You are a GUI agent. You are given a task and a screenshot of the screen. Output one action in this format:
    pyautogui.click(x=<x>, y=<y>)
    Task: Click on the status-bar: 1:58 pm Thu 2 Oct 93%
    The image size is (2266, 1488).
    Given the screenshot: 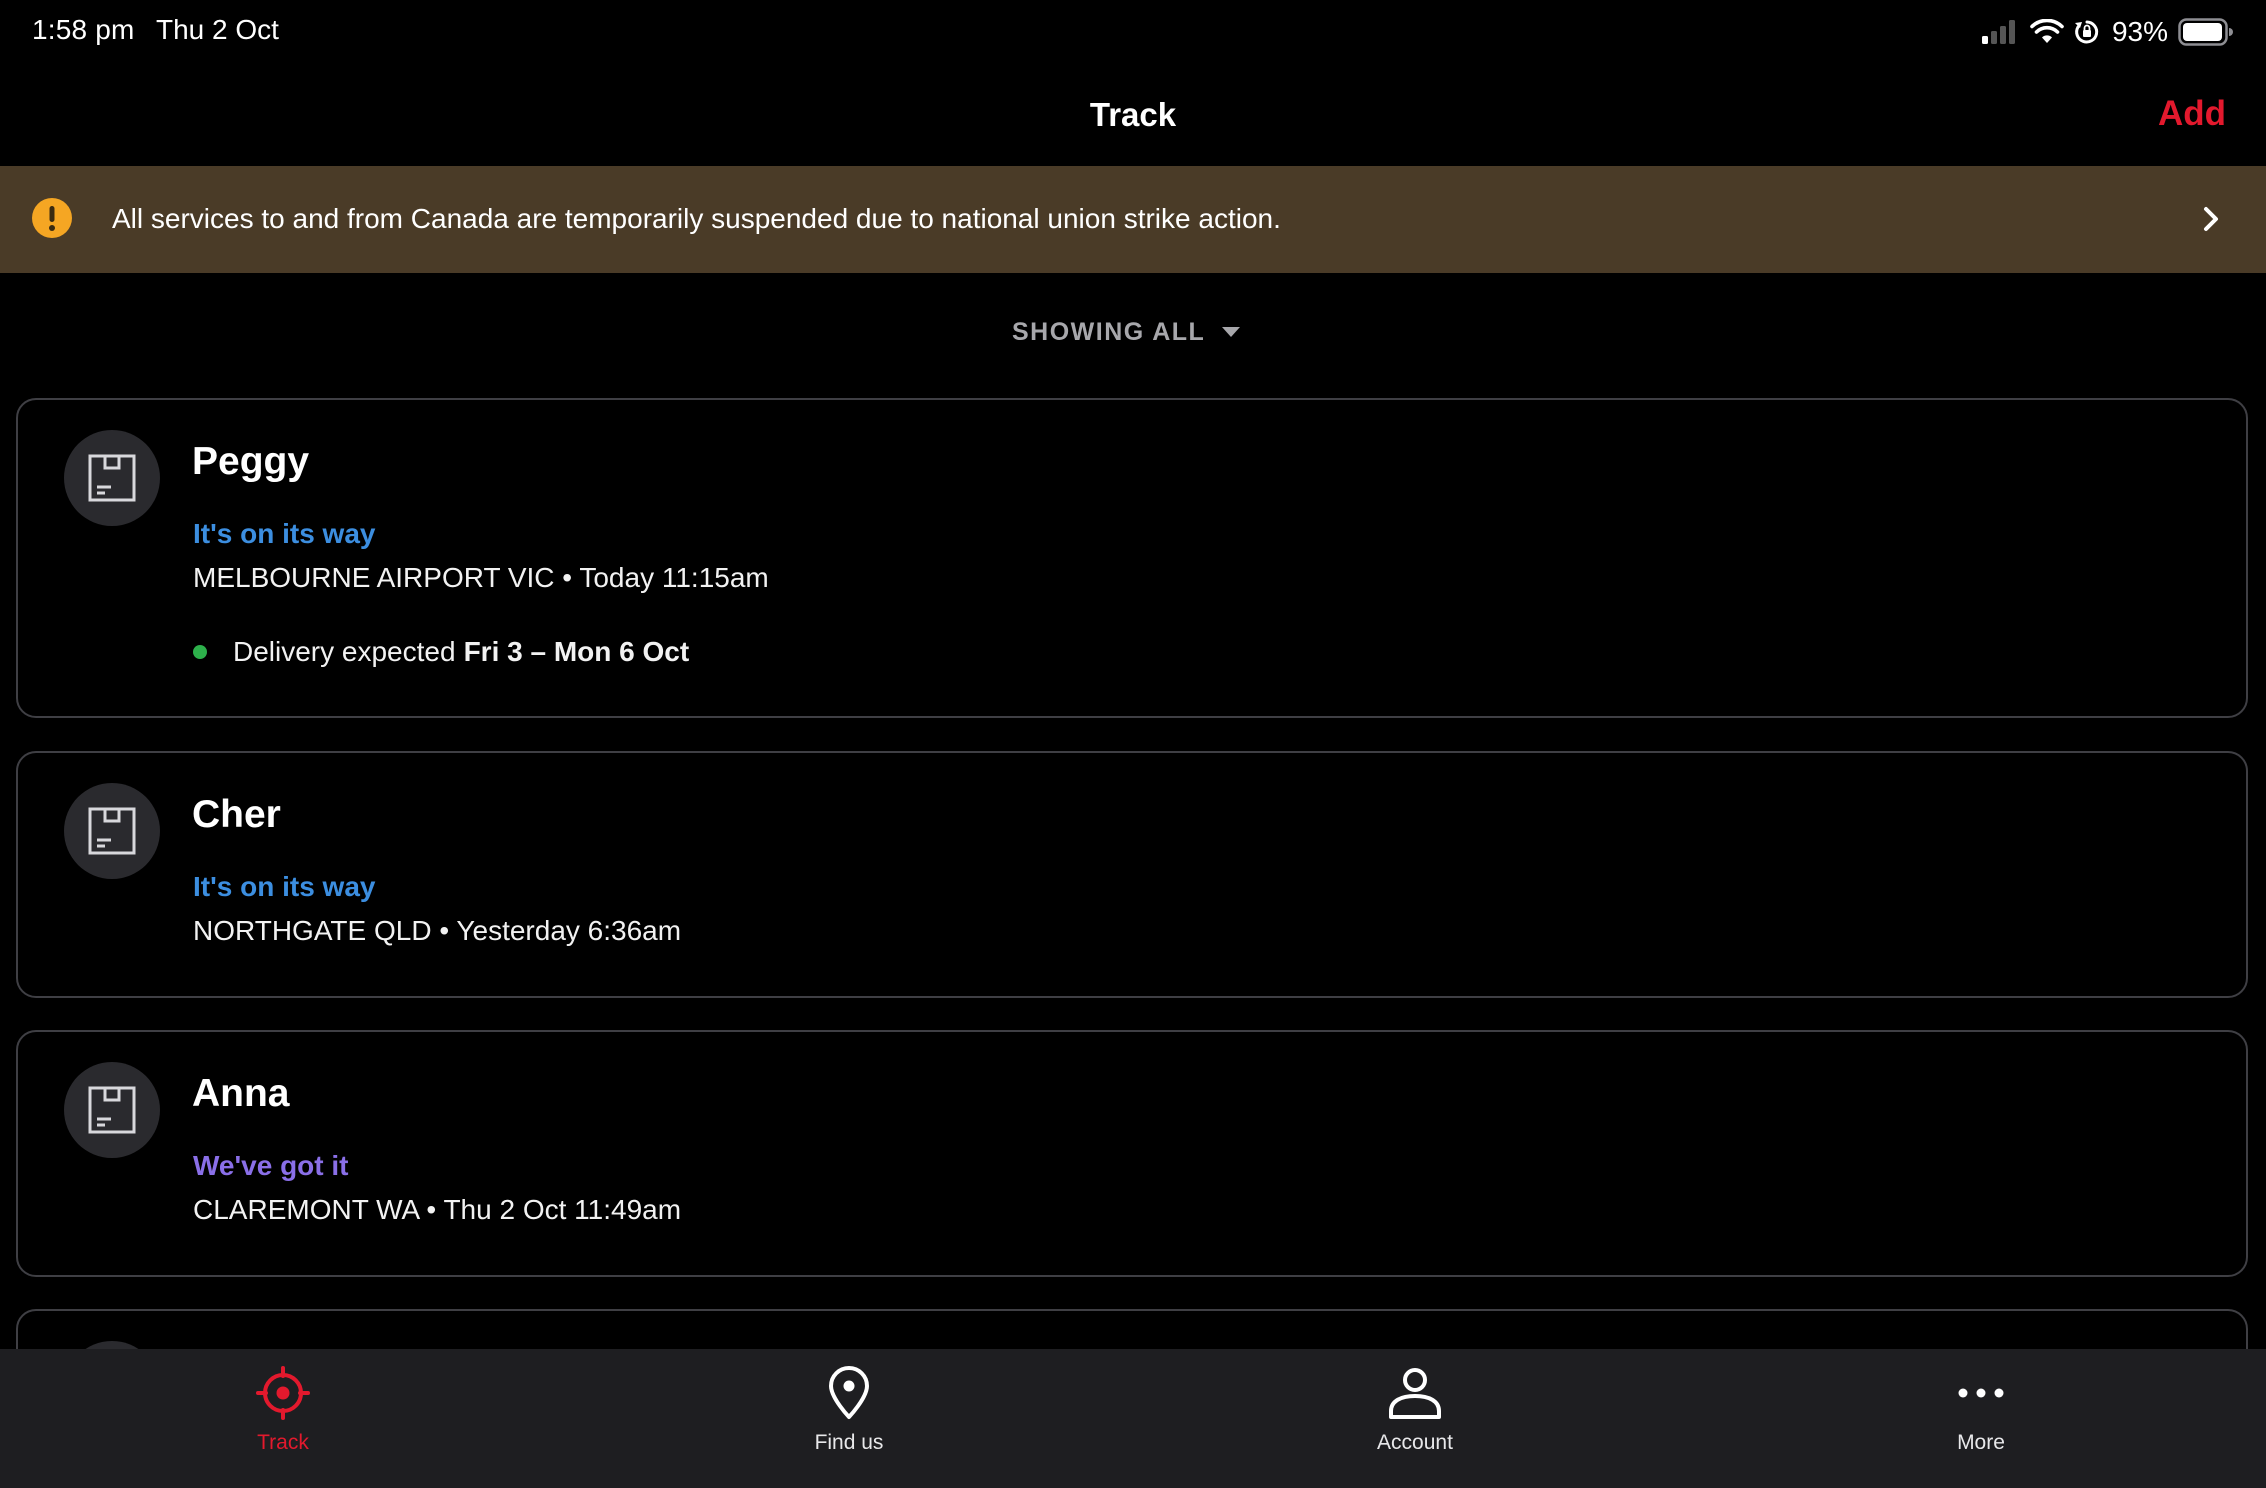 What is the action you would take?
    pyautogui.click(x=1133, y=32)
    